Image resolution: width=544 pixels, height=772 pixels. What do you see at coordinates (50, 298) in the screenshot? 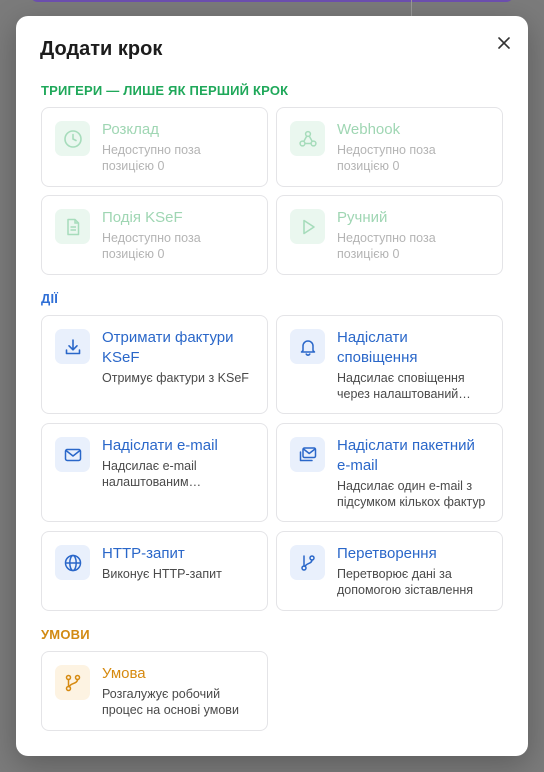
I see `section-actions-heading: ДІЇ` at bounding box center [50, 298].